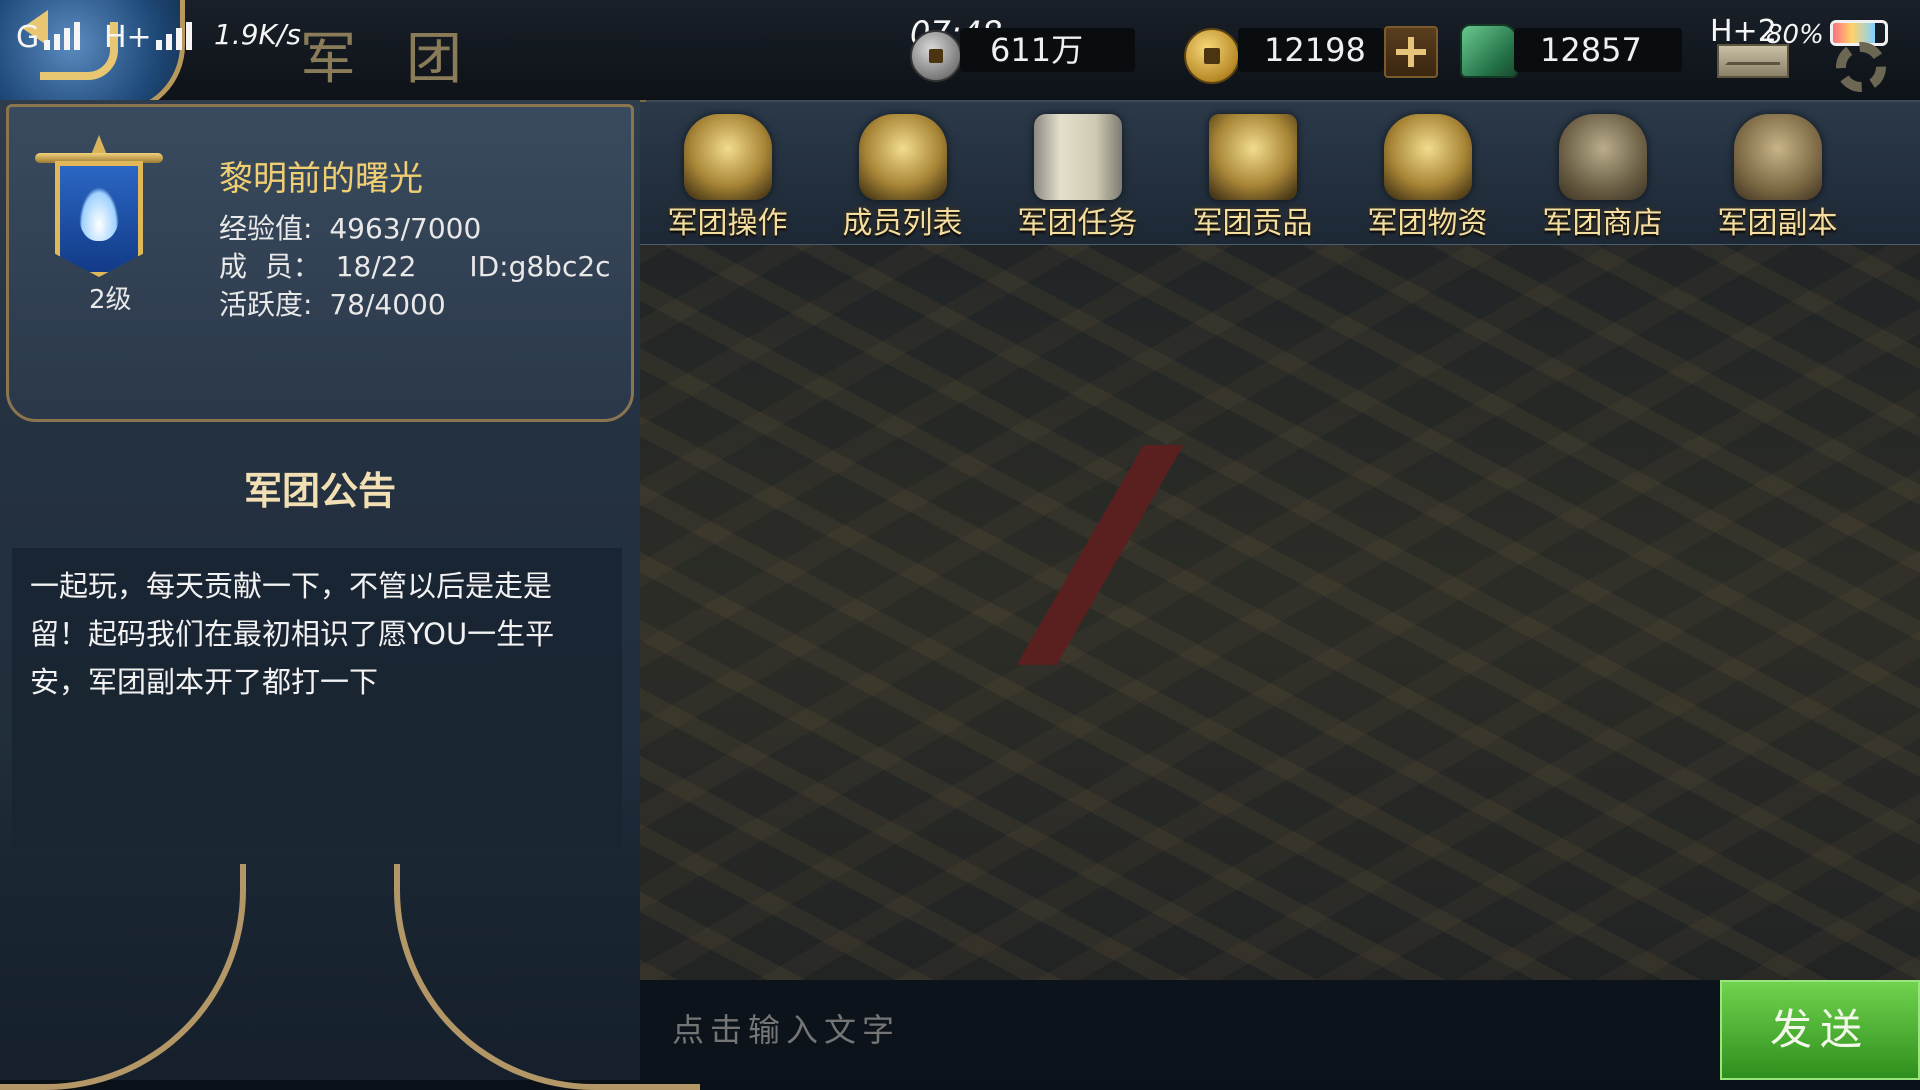 Image resolution: width=1920 pixels, height=1090 pixels. Describe the element at coordinates (1489, 51) in the screenshot. I see `jade-seal-icon` at that location.